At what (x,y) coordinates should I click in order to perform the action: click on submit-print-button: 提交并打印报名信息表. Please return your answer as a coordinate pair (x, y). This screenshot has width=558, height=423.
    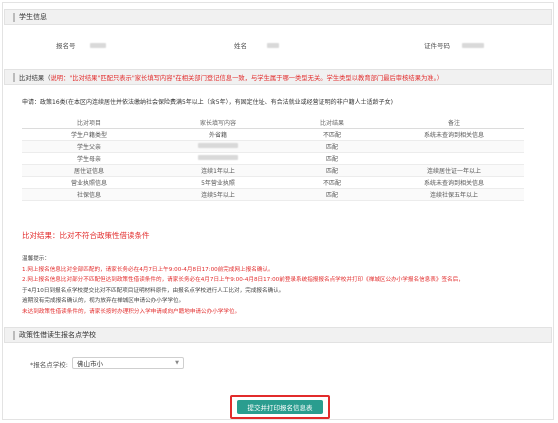
    Looking at the image, I should click on (280, 407).